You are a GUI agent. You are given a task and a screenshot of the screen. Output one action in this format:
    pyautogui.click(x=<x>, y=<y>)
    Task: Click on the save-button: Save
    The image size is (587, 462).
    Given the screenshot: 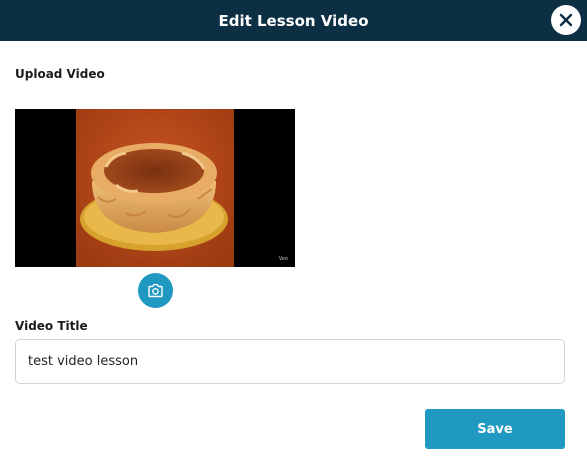 What is the action you would take?
    pyautogui.click(x=495, y=429)
    